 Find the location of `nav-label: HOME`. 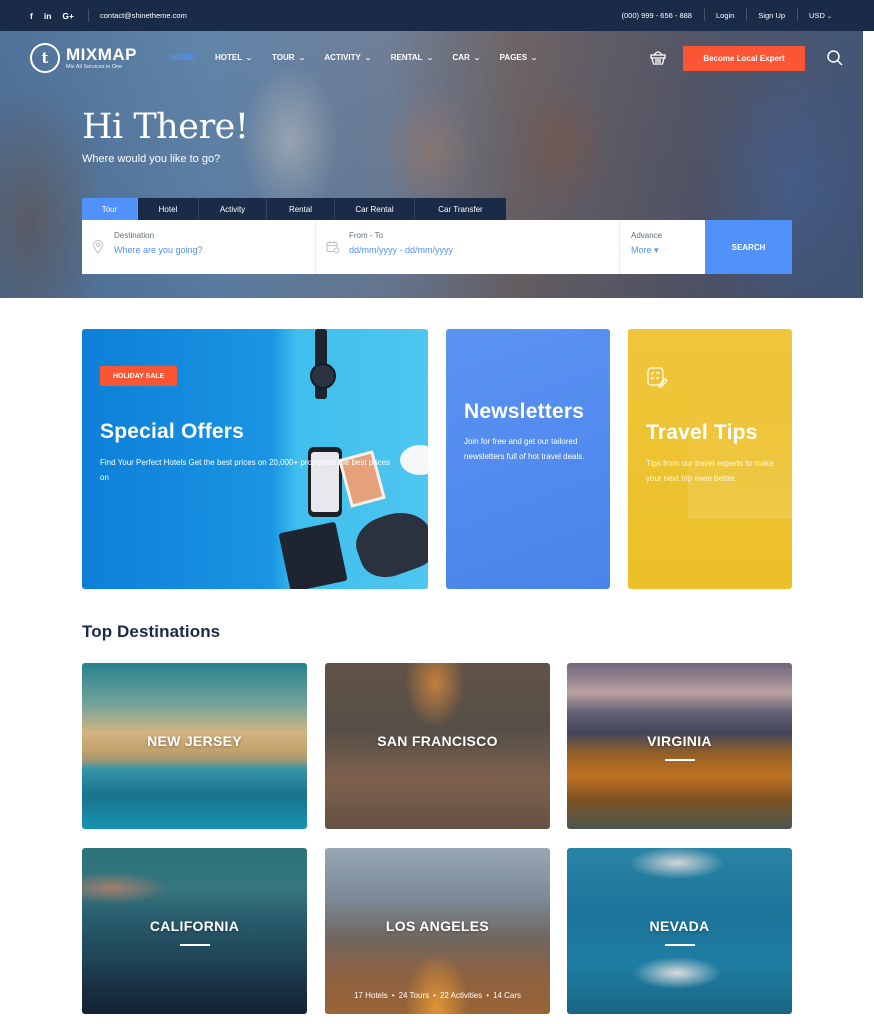

nav-label: HOME is located at coordinates (183, 57).